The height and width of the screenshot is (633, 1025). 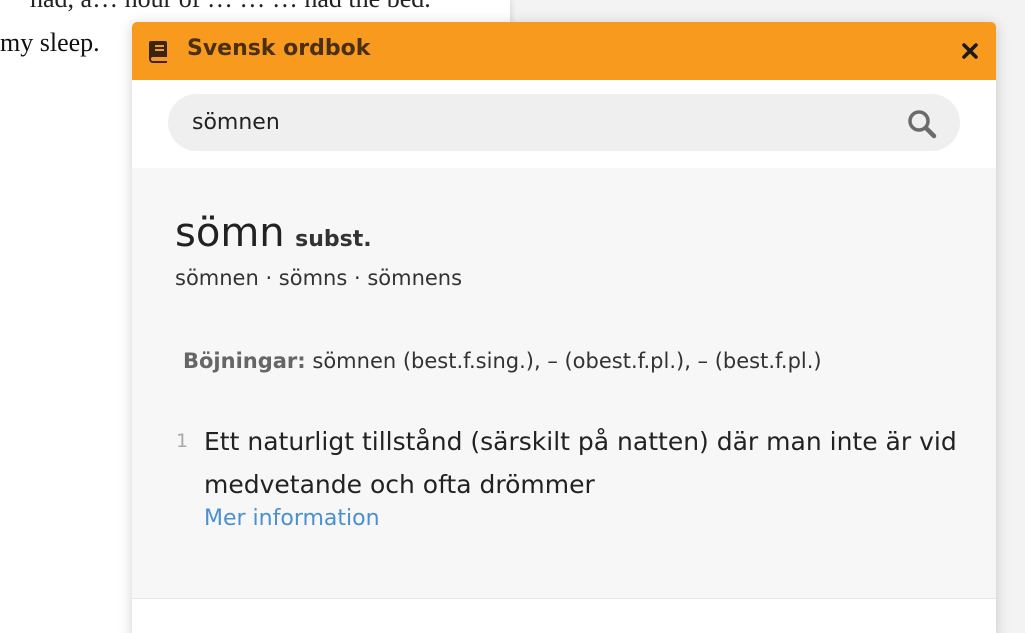 What do you see at coordinates (970, 51) in the screenshot?
I see `close-icon` at bounding box center [970, 51].